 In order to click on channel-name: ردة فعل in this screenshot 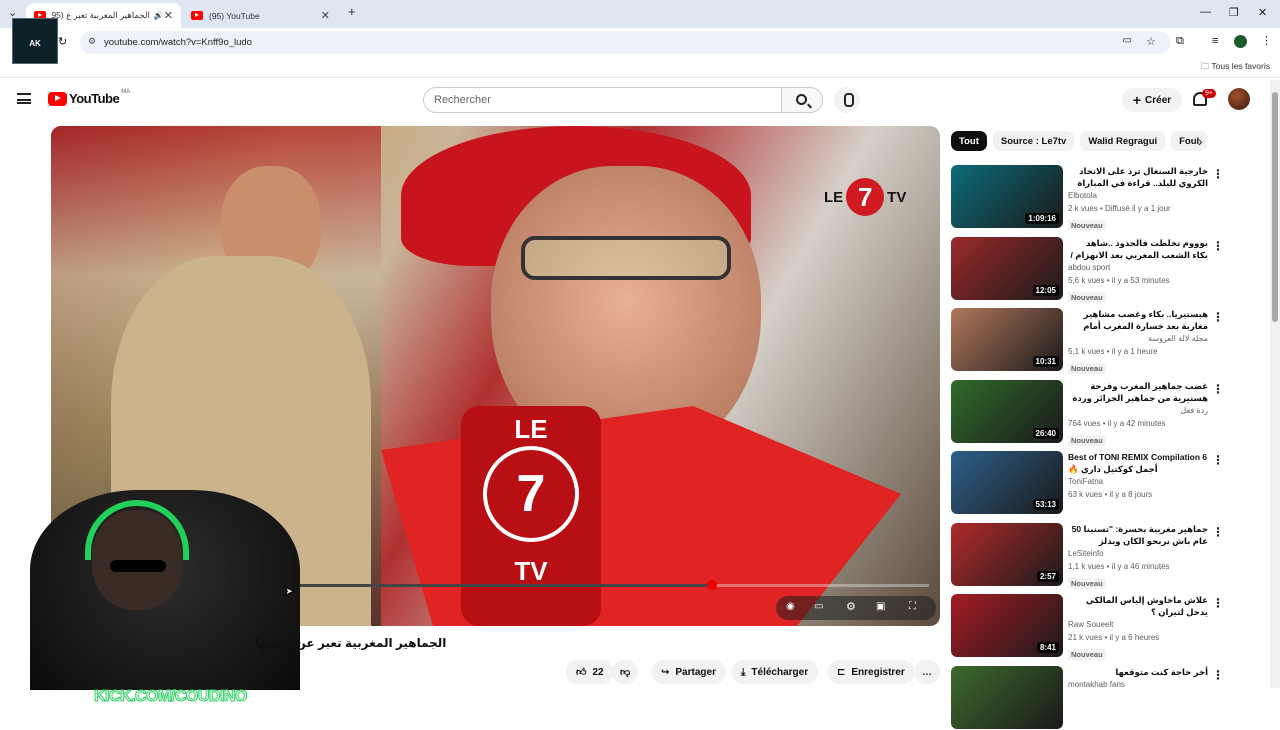, I will do `click(1138, 410)`.